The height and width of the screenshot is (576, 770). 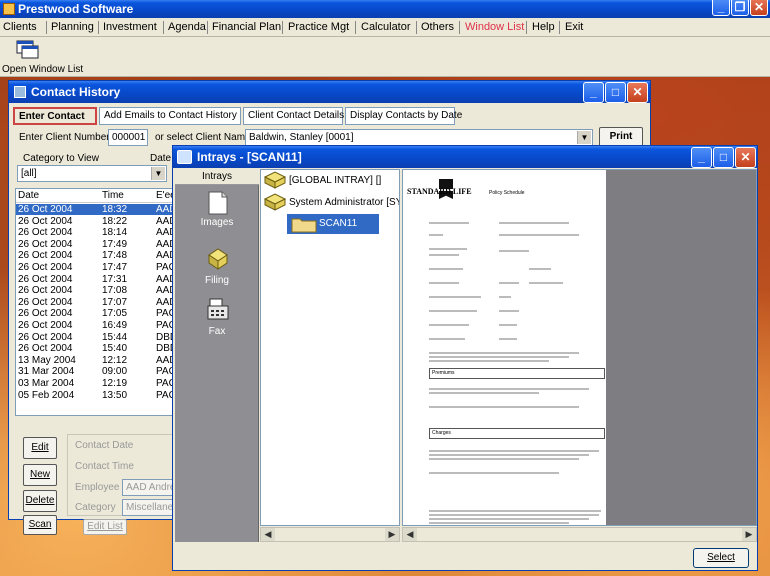 I want to click on menu-practice-mgt: Practice Mgt, so click(x=318, y=27).